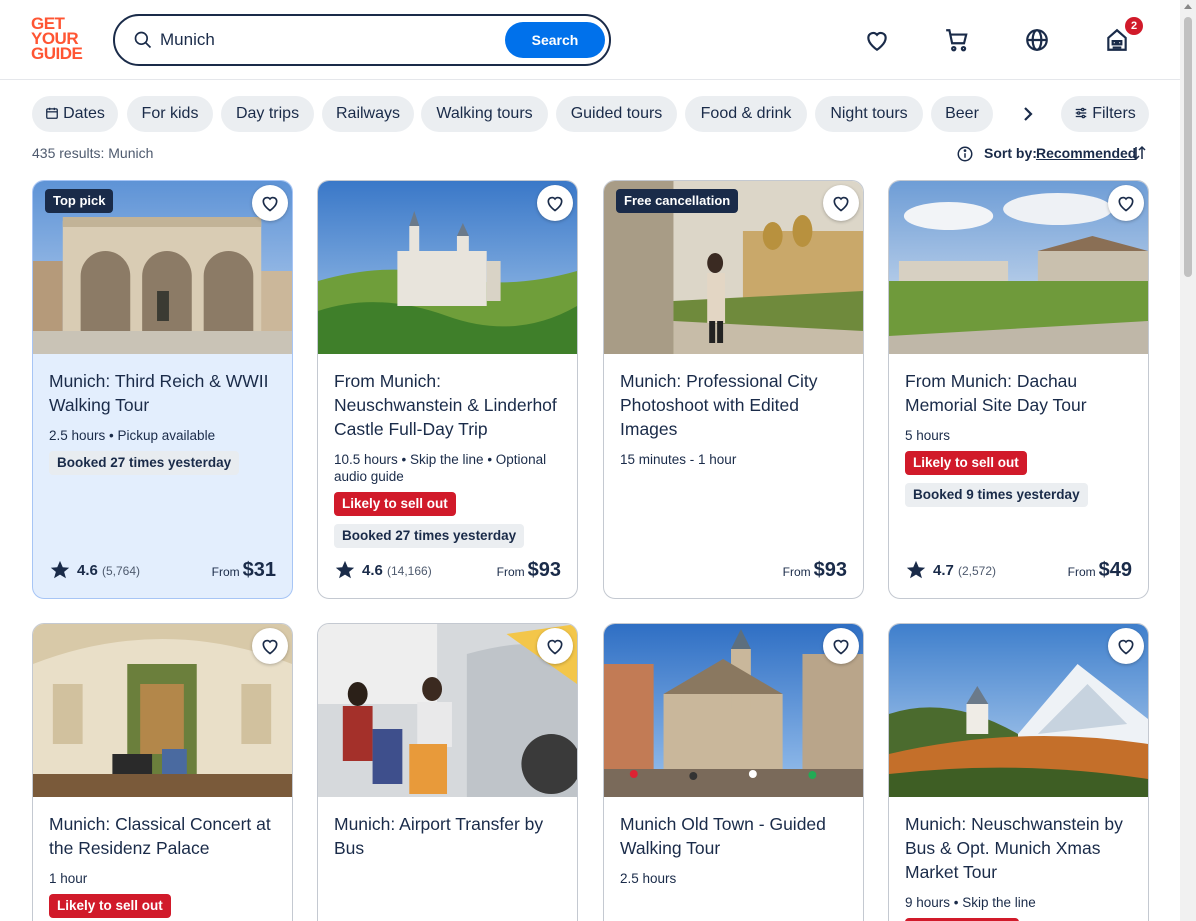 This screenshot has width=1196, height=921. Describe the element at coordinates (170, 114) in the screenshot. I see `chip-for-kids: For kids` at that location.